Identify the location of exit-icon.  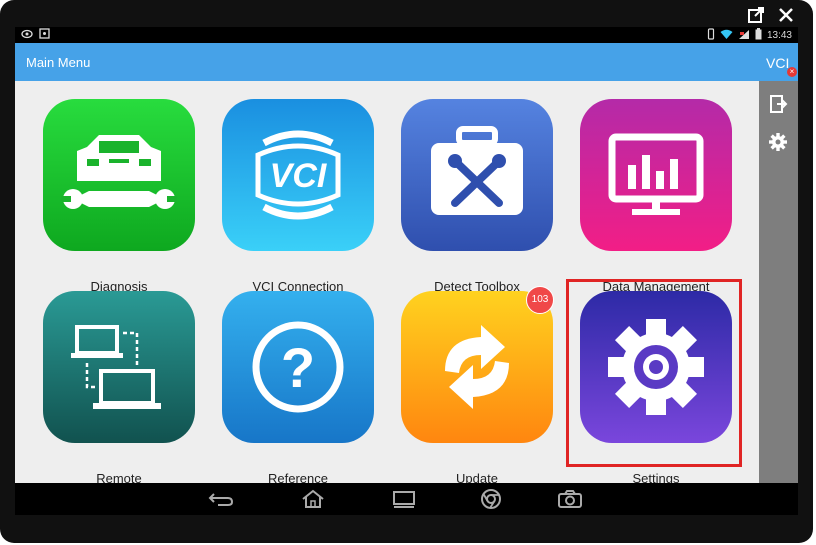
(778, 104).